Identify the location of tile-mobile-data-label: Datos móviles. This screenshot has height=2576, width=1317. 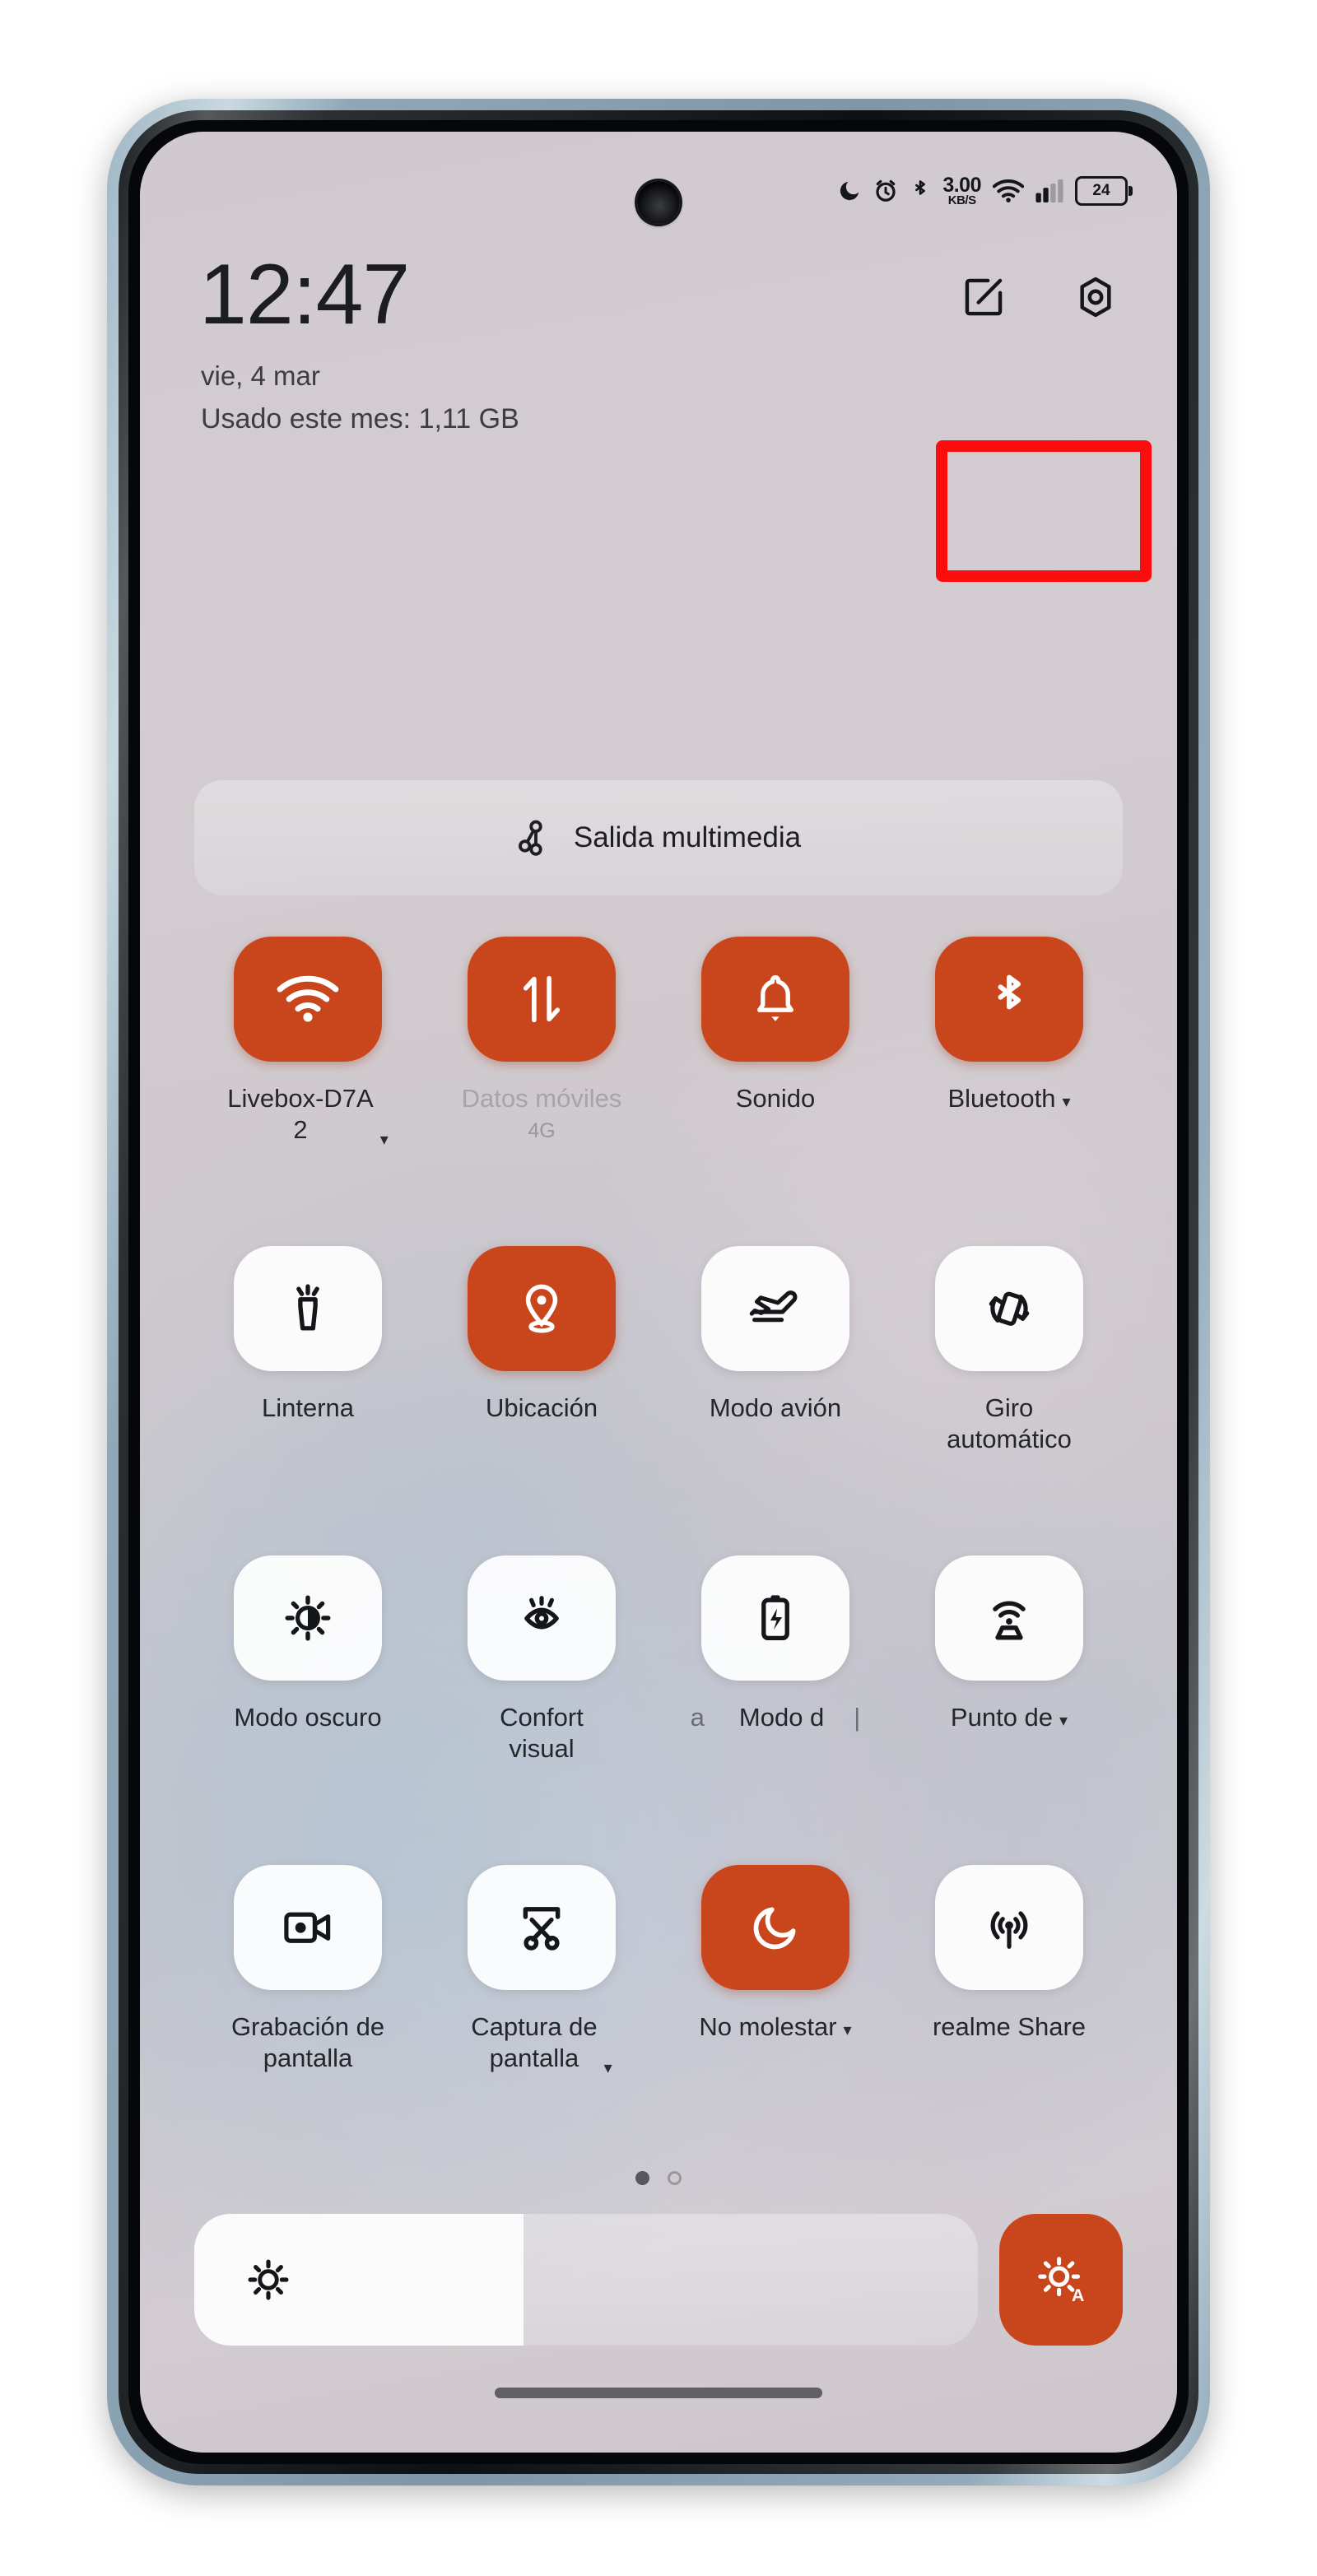
(542, 1098).